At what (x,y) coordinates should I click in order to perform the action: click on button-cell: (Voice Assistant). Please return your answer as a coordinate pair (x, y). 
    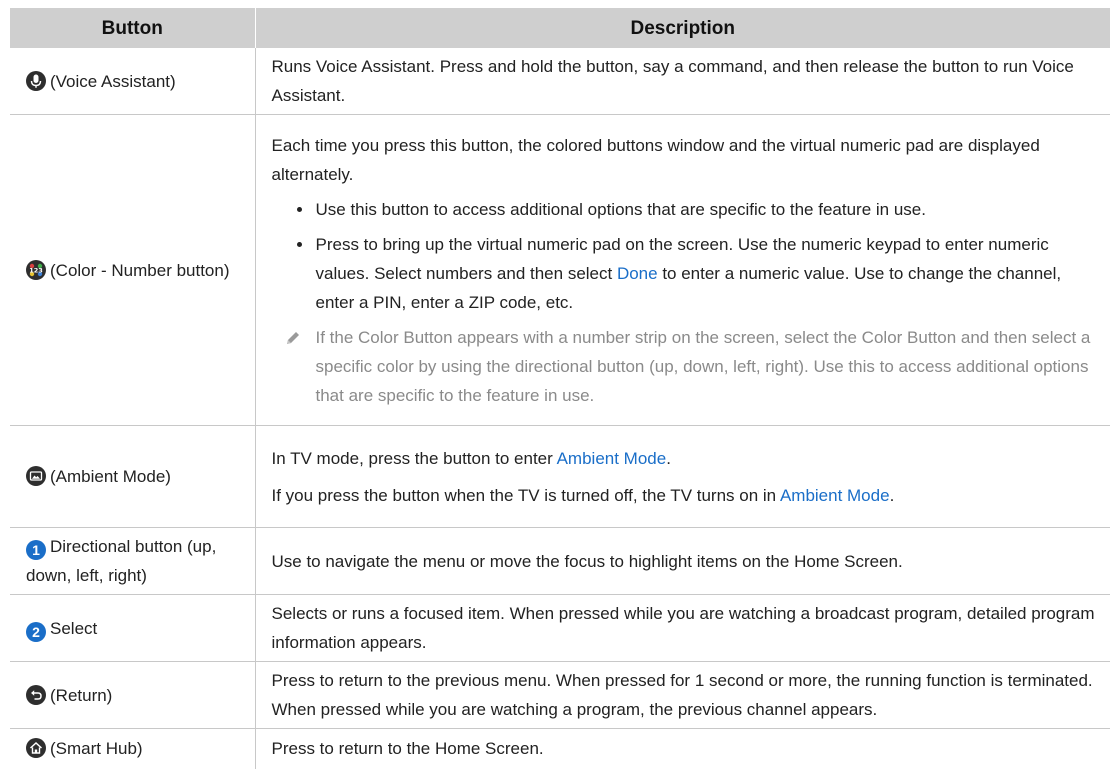
    Looking at the image, I should click on (133, 81).